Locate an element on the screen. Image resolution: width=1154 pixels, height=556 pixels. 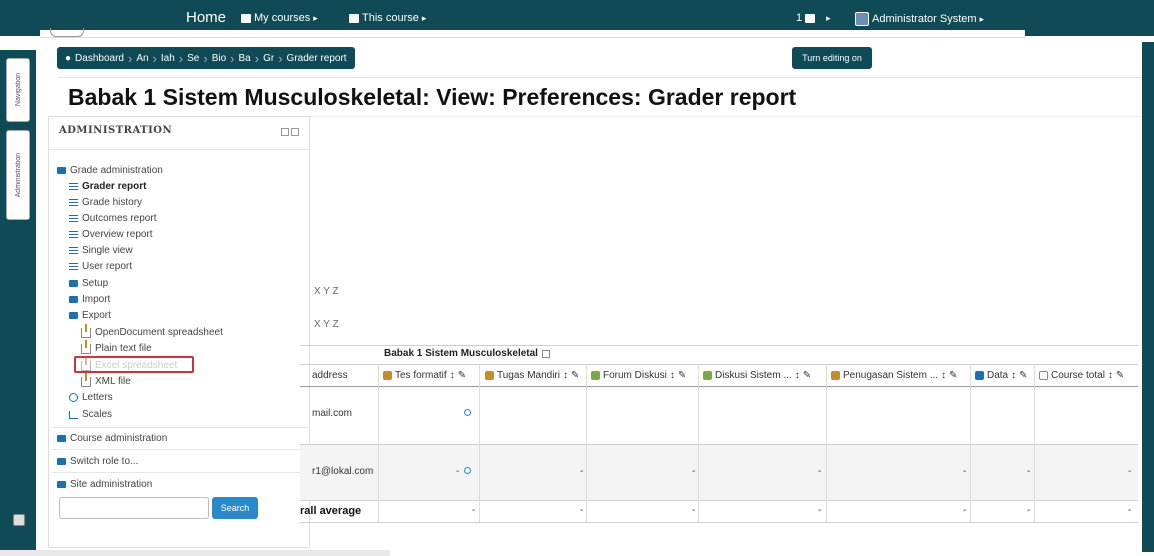
tree-label: Outcomes report is located at coordinates (119, 218).